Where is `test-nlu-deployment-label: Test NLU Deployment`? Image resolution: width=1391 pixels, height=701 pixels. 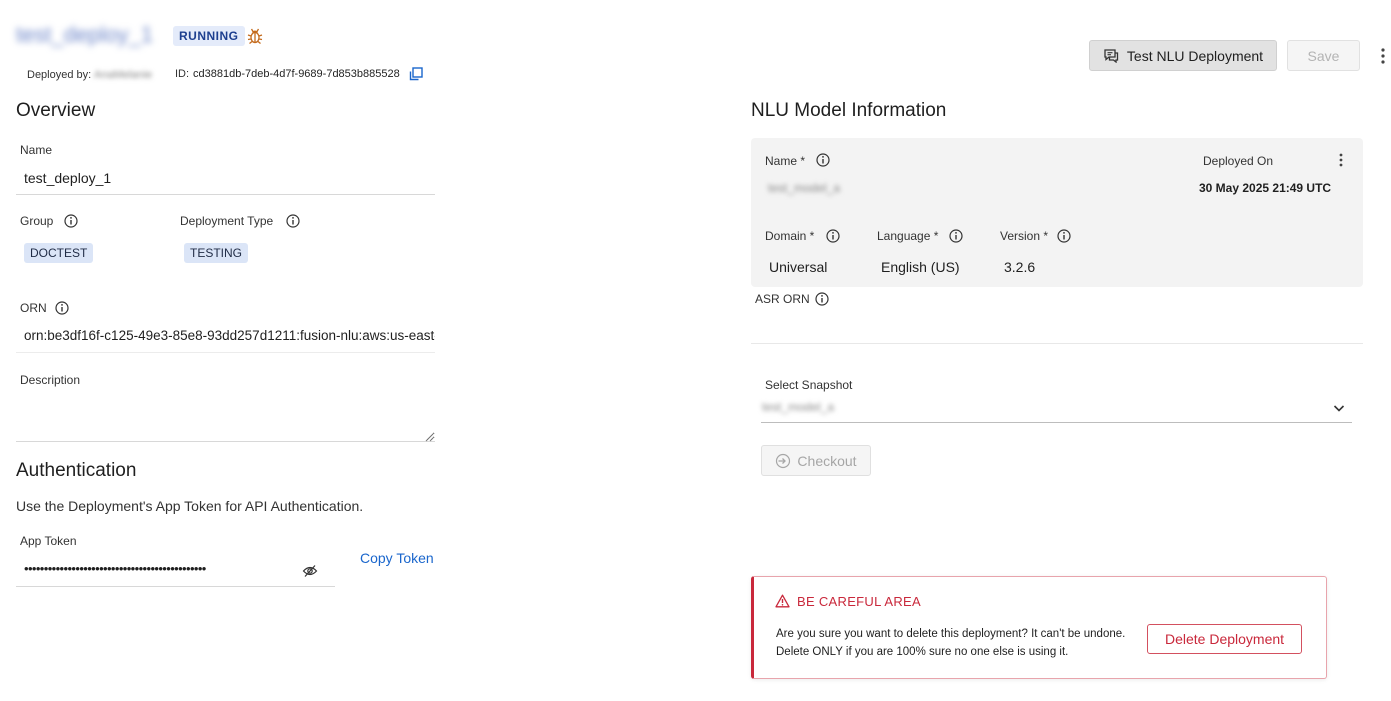 test-nlu-deployment-label: Test NLU Deployment is located at coordinates (1195, 55).